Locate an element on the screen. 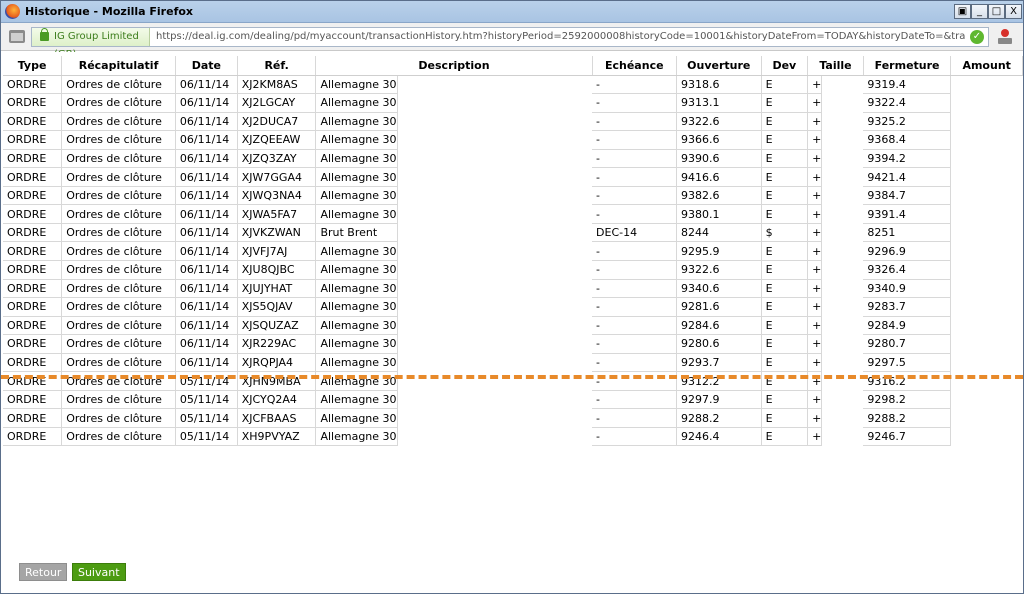  maximize-button: □ is located at coordinates (996, 11).